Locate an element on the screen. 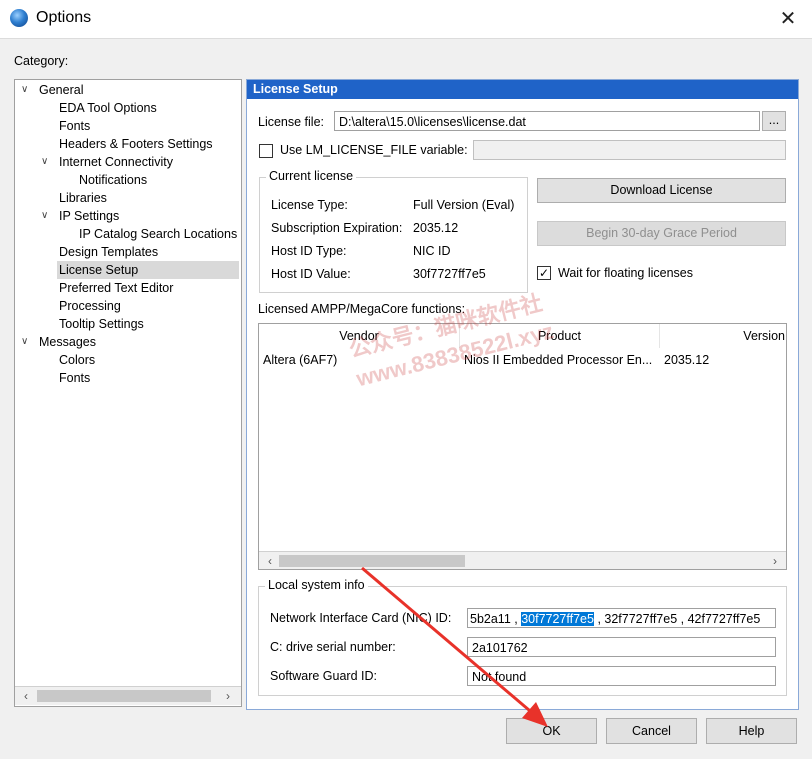 This screenshot has width=812, height=759. subscription-value: 2035.12 is located at coordinates (436, 228).